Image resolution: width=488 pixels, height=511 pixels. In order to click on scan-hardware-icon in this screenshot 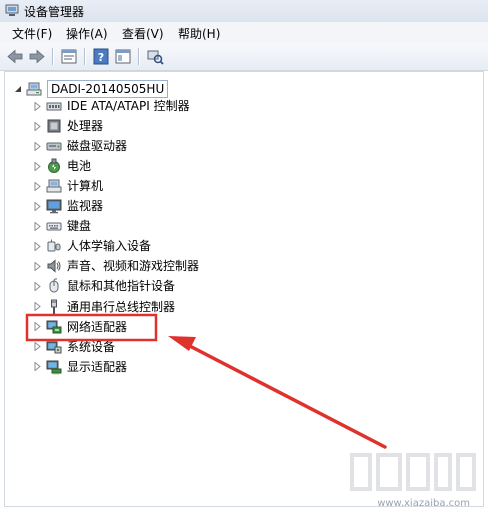, I will do `click(155, 56)`.